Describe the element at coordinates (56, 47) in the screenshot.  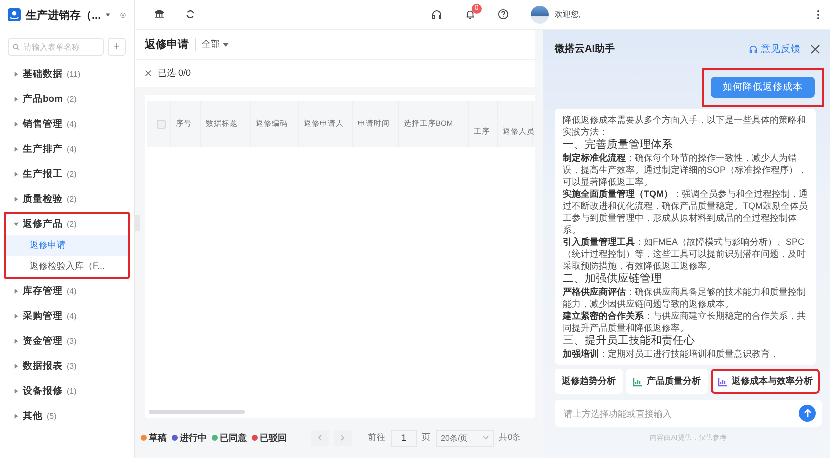
I see `form-search-field: 请输入表单名称` at that location.